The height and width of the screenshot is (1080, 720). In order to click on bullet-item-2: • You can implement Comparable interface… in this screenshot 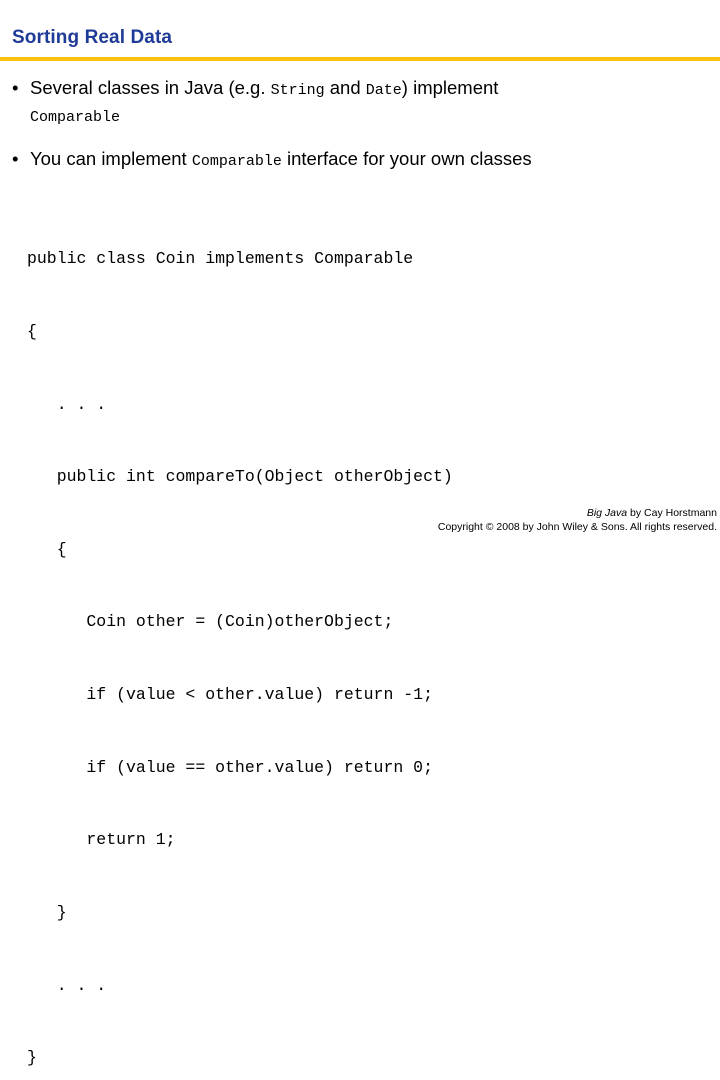, I will do `click(360, 160)`.